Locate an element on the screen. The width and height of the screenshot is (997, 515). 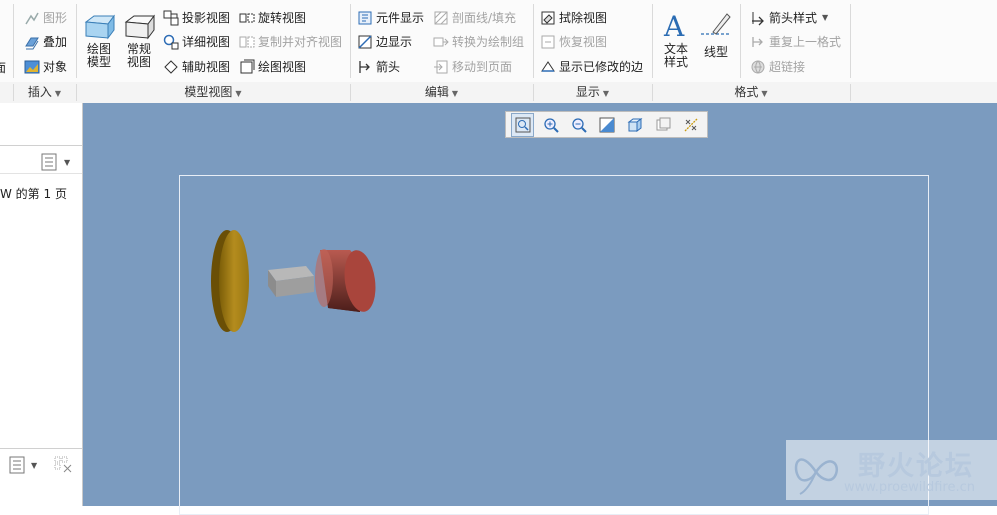
tree-options-button: ▼ is located at coordinates (28, 465).